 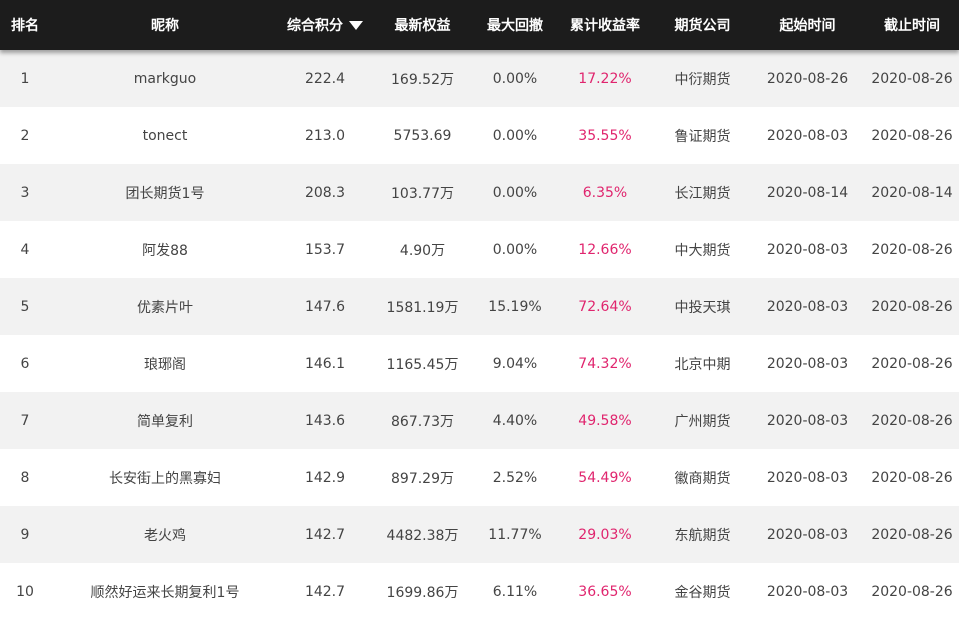 I want to click on cell-rank: 1, so click(x=25, y=78).